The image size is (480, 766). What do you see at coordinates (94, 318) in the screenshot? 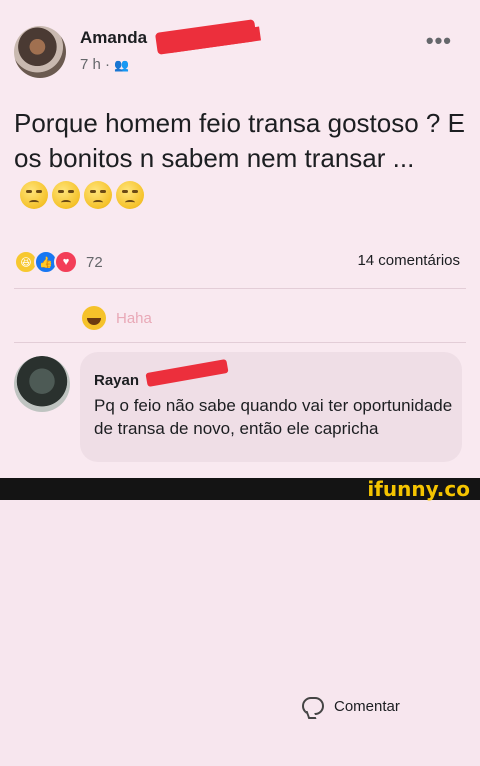
I see `haha-icon` at bounding box center [94, 318].